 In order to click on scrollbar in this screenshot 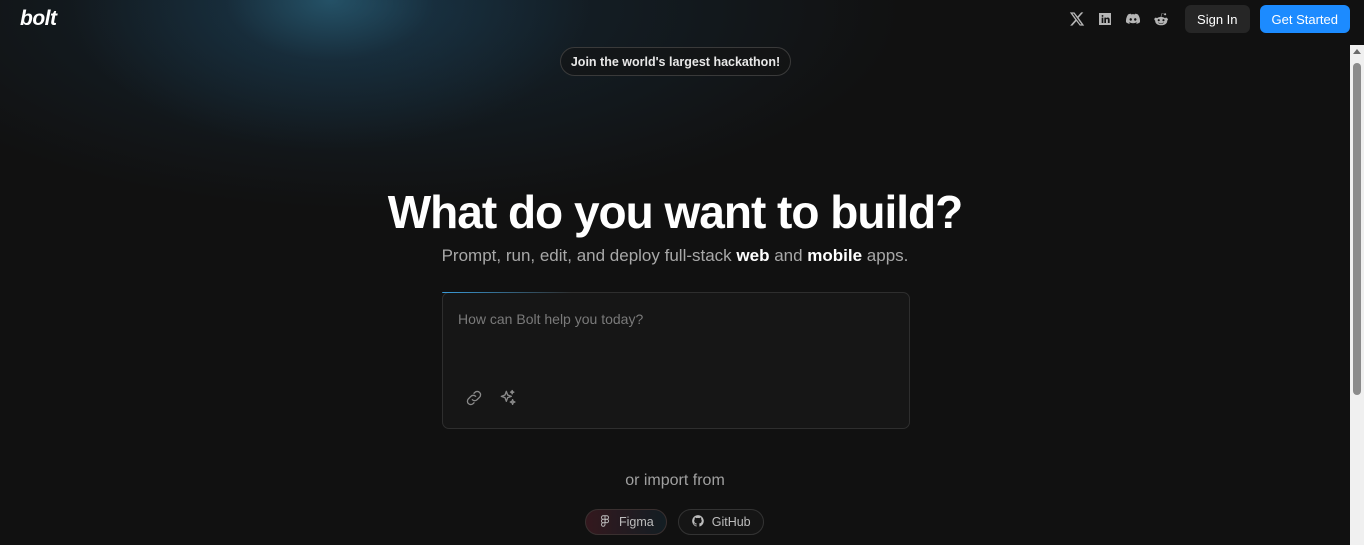, I will do `click(1357, 295)`.